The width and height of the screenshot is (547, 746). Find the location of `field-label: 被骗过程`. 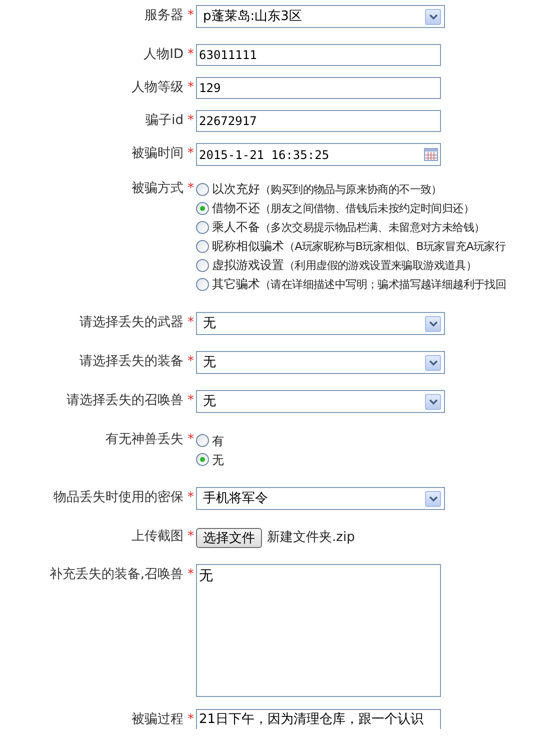

field-label: 被骗过程 is located at coordinates (158, 720).